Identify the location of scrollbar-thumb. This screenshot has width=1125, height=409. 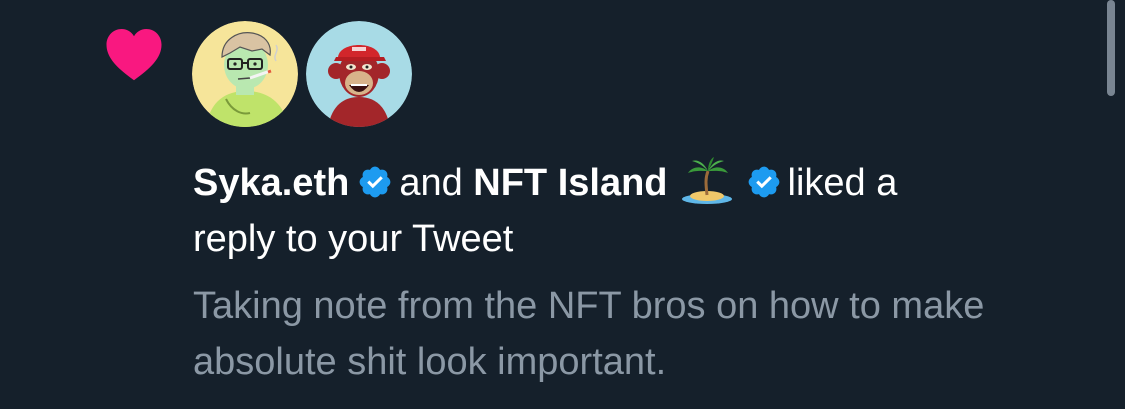
(1111, 48).